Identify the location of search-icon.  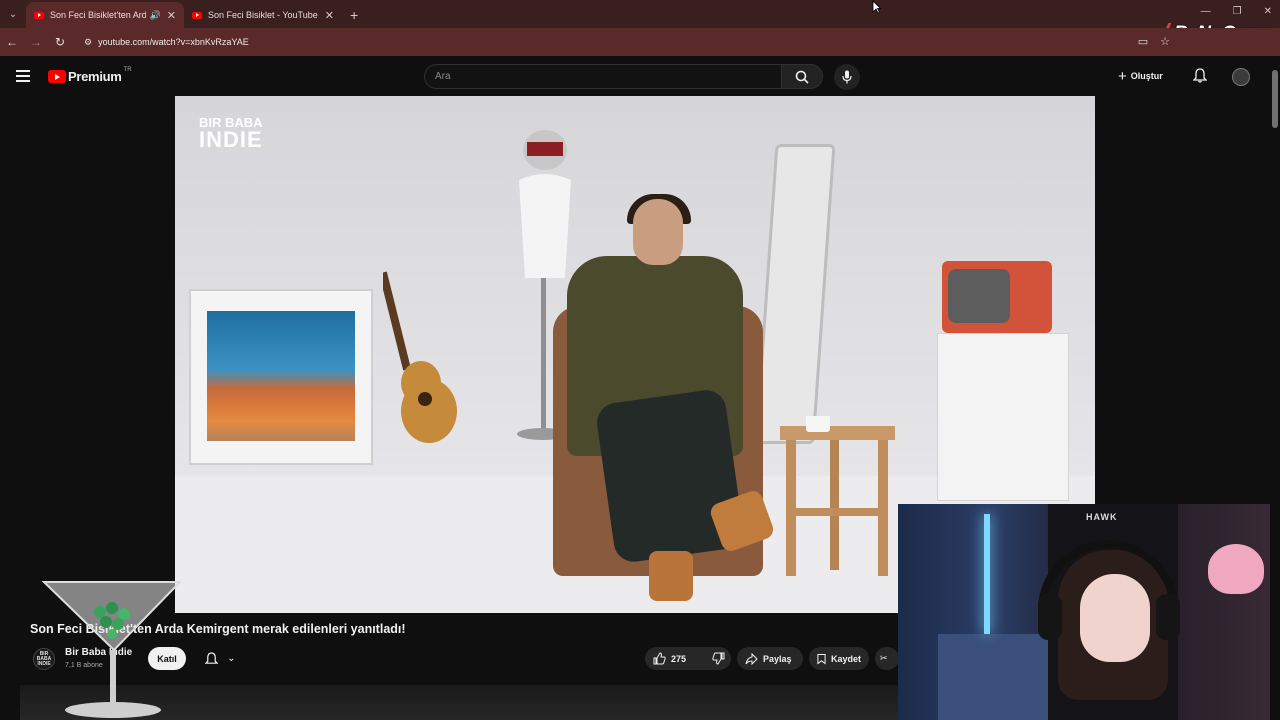
(802, 77).